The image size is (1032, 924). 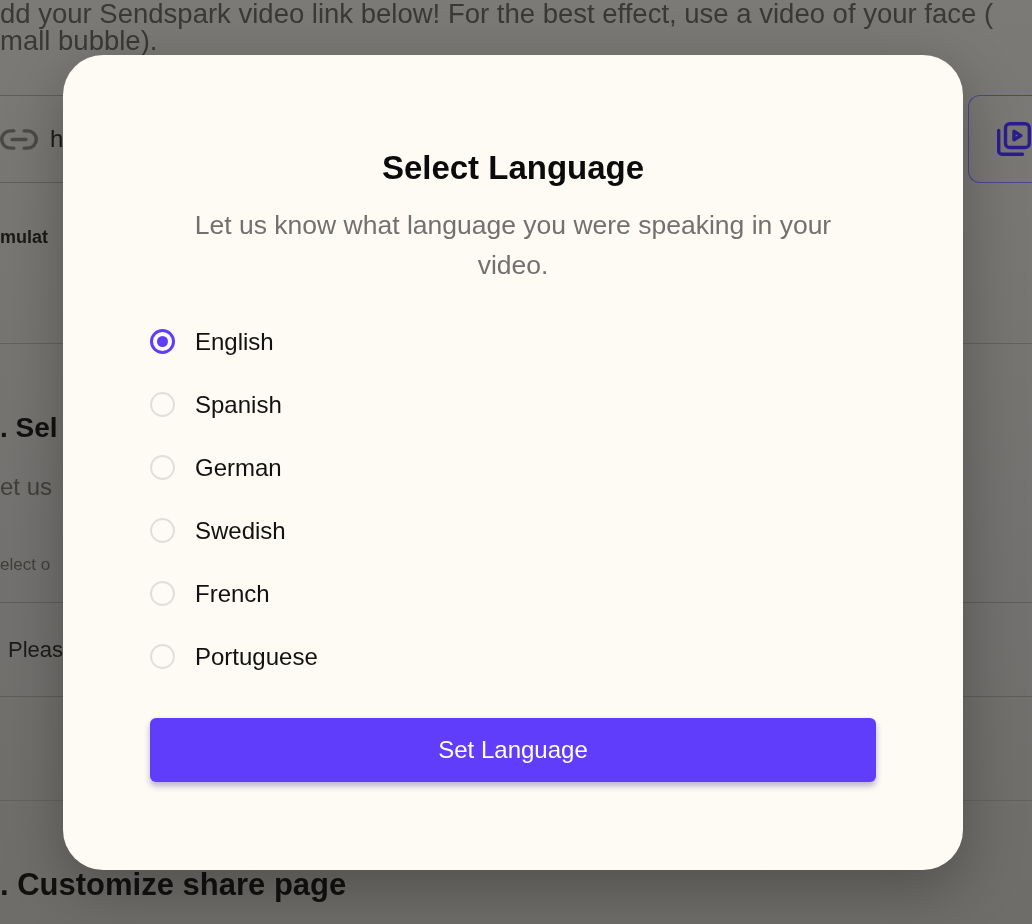 I want to click on video-library-button, so click(x=1000, y=139).